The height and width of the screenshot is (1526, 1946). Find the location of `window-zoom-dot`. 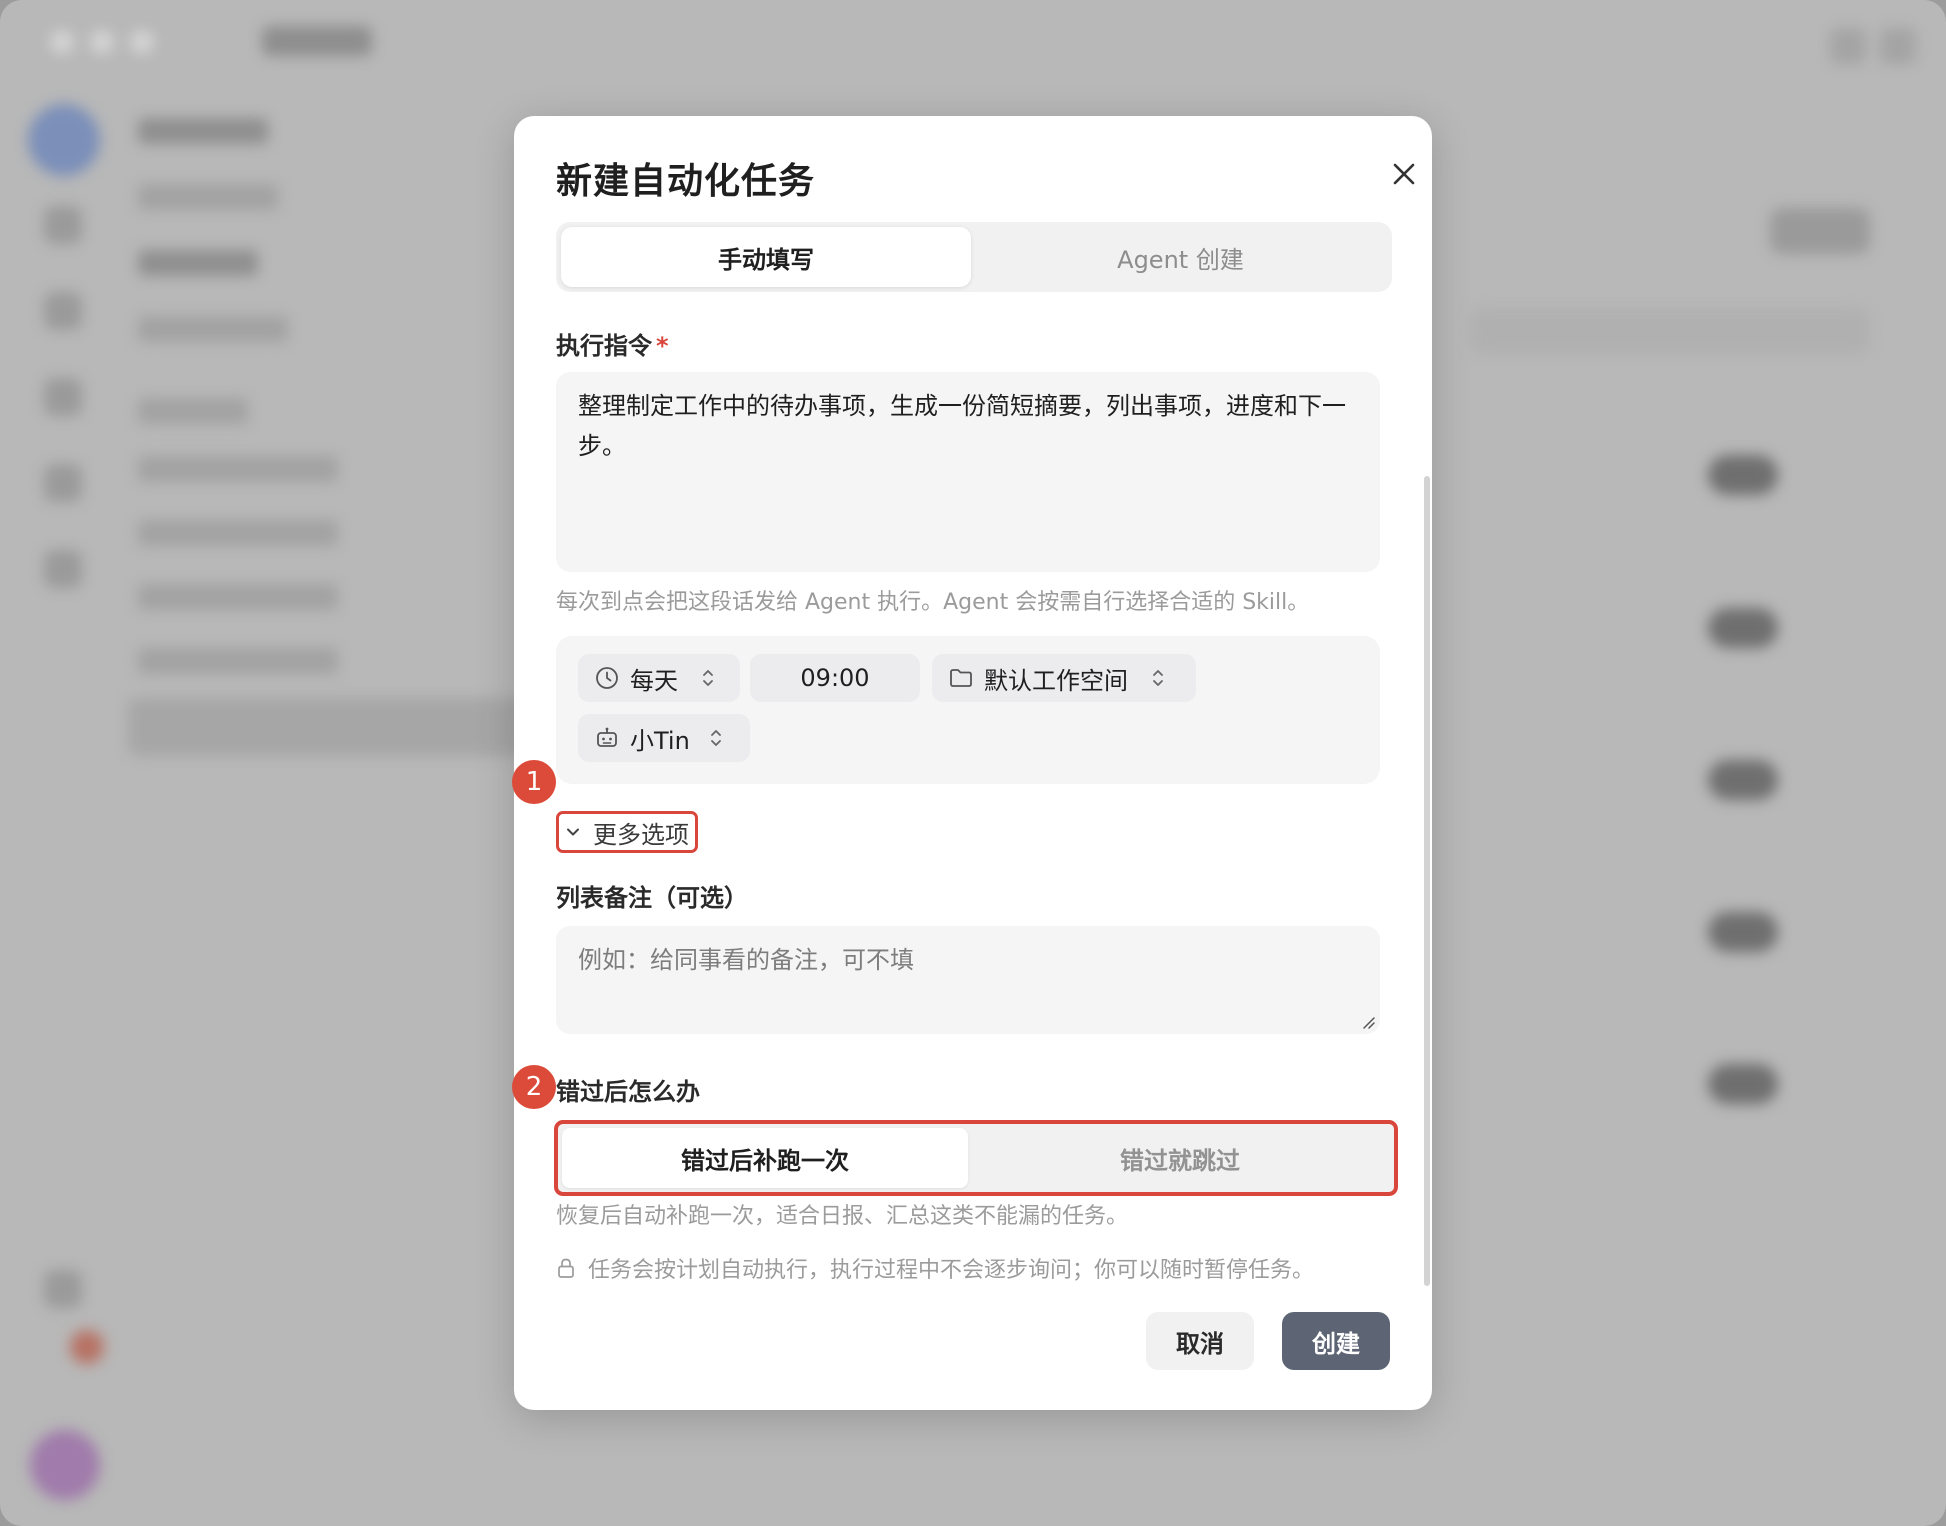

window-zoom-dot is located at coordinates (142, 42).